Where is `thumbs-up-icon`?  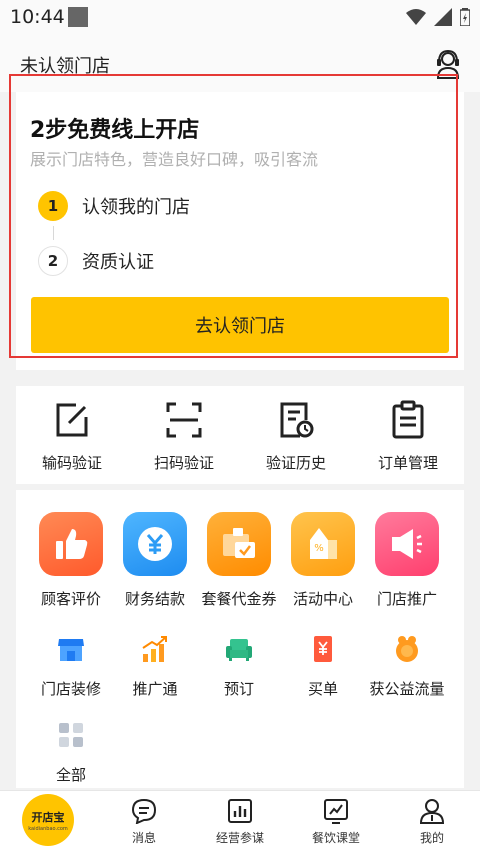
thumbs-up-icon is located at coordinates (71, 544).